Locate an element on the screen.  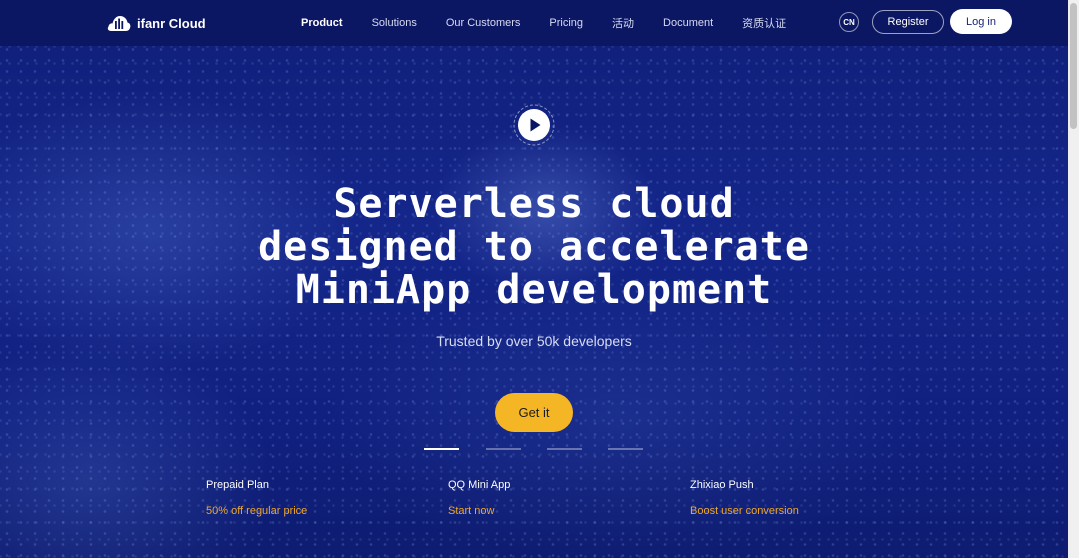
nav-item-events: 活动 is located at coordinates (623, 23).